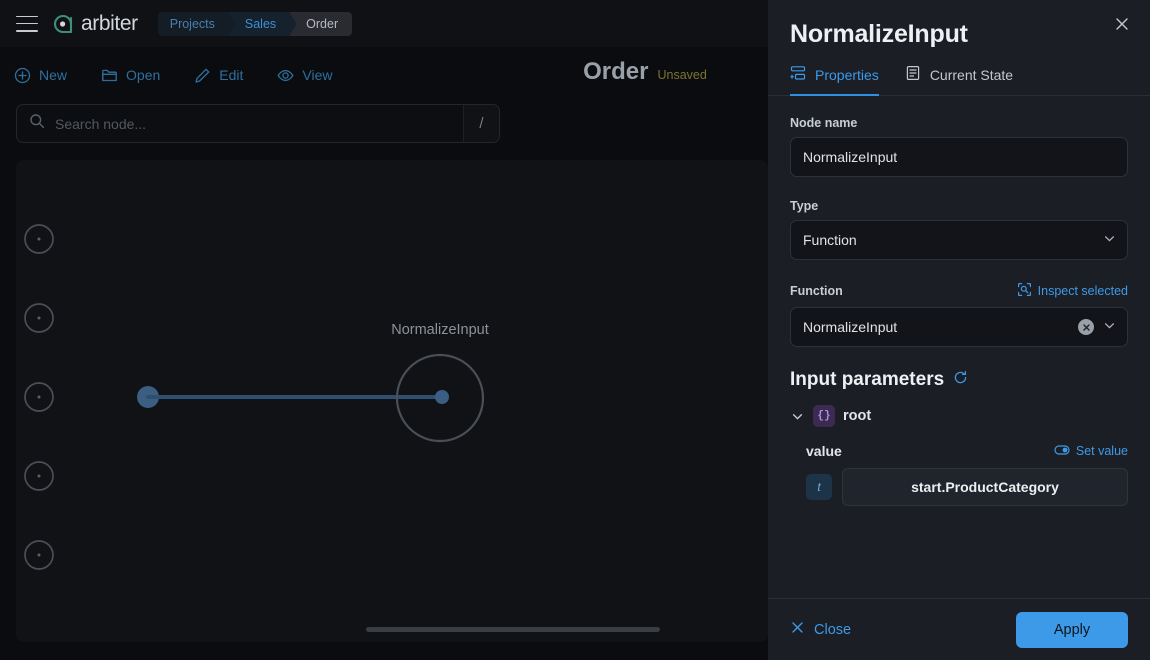 This screenshot has width=1150, height=660. I want to click on set-value-button: Set value, so click(1091, 451).